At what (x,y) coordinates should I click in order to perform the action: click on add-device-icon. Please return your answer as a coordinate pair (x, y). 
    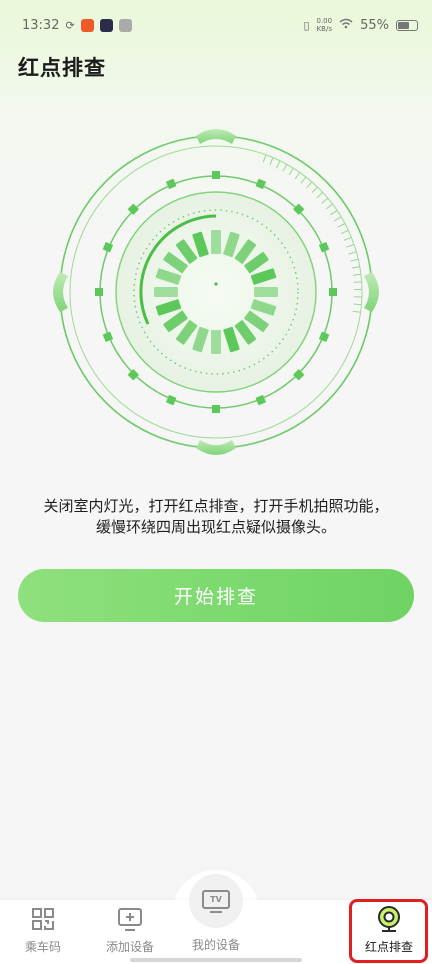
    Looking at the image, I should click on (130, 919).